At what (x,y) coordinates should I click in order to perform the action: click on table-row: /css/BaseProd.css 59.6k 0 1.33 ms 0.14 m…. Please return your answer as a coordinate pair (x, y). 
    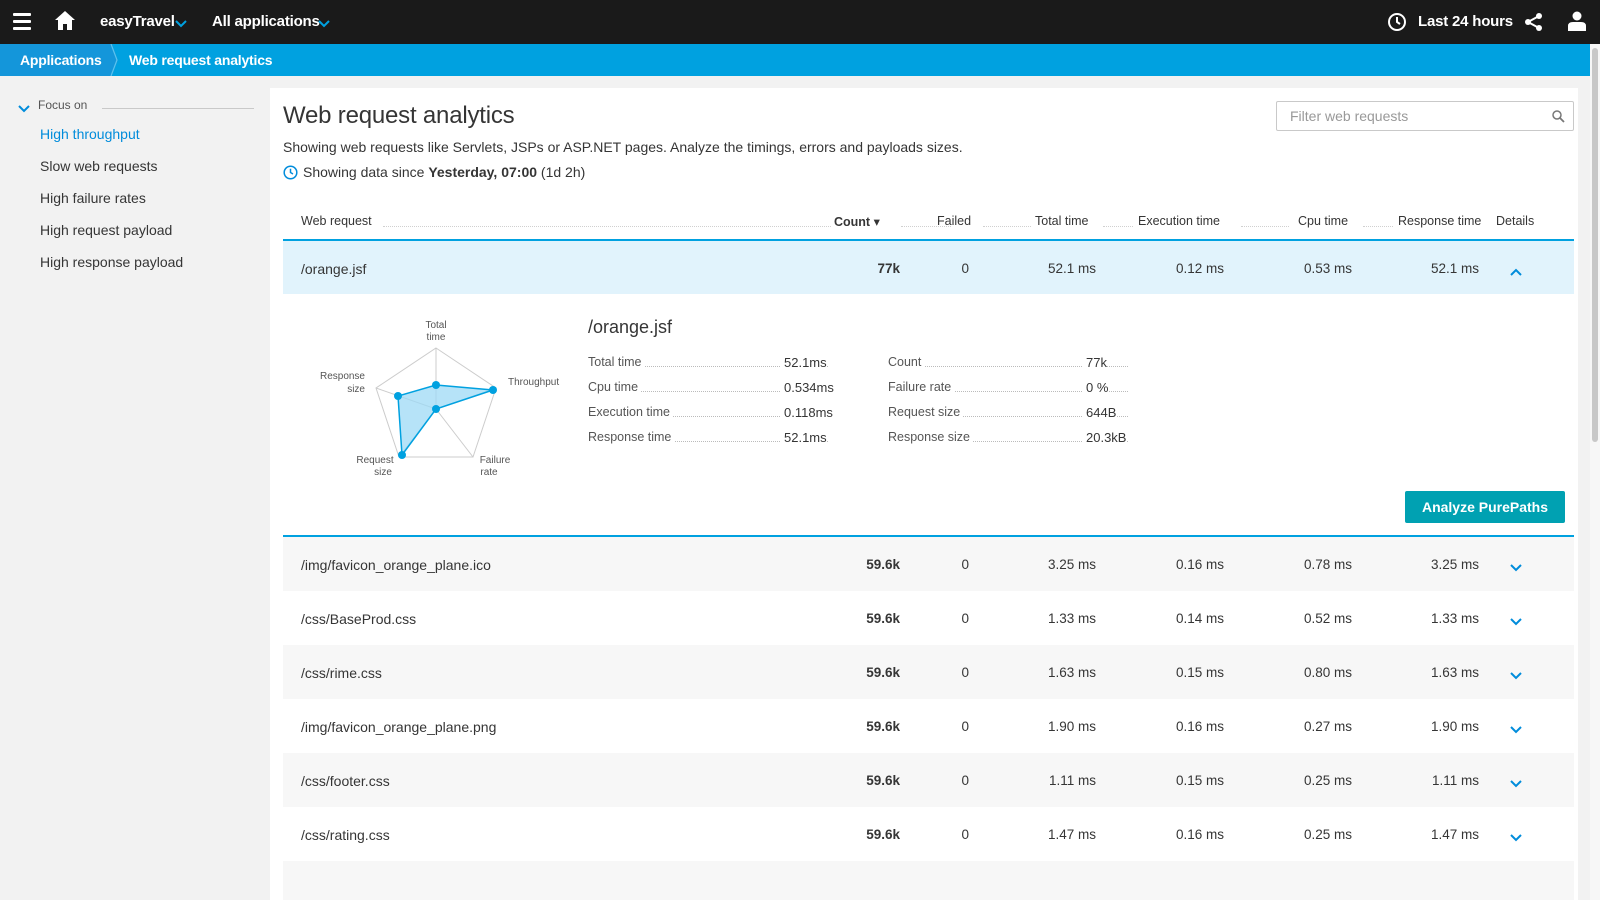
    Looking at the image, I should click on (928, 618).